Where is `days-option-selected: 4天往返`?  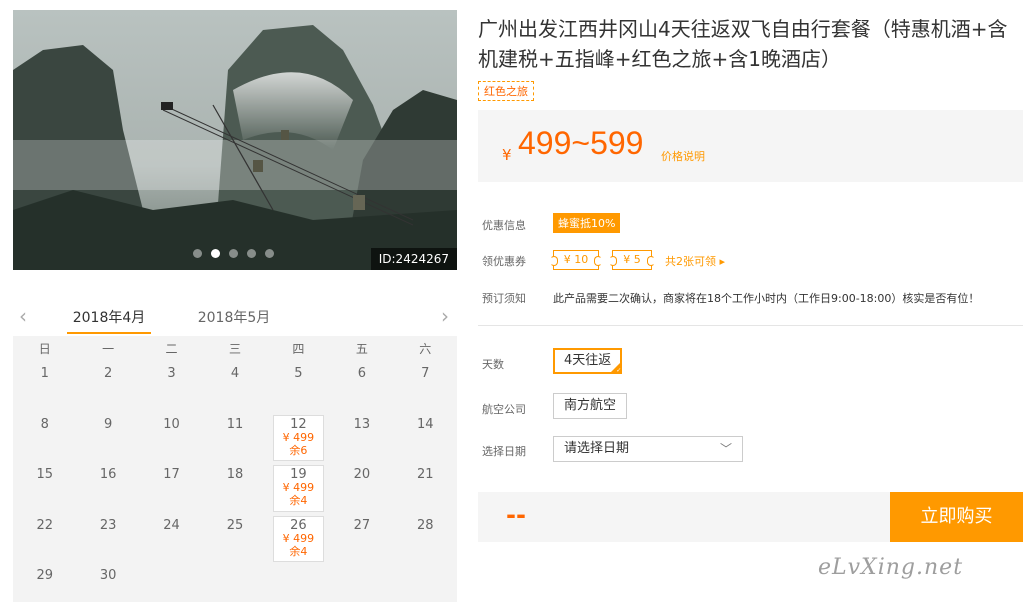 days-option-selected: 4天往返 is located at coordinates (588, 361).